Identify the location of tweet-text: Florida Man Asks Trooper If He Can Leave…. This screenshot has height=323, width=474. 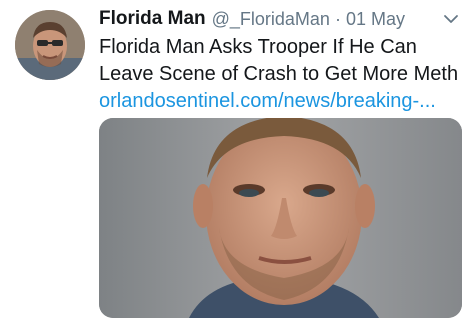
(279, 60).